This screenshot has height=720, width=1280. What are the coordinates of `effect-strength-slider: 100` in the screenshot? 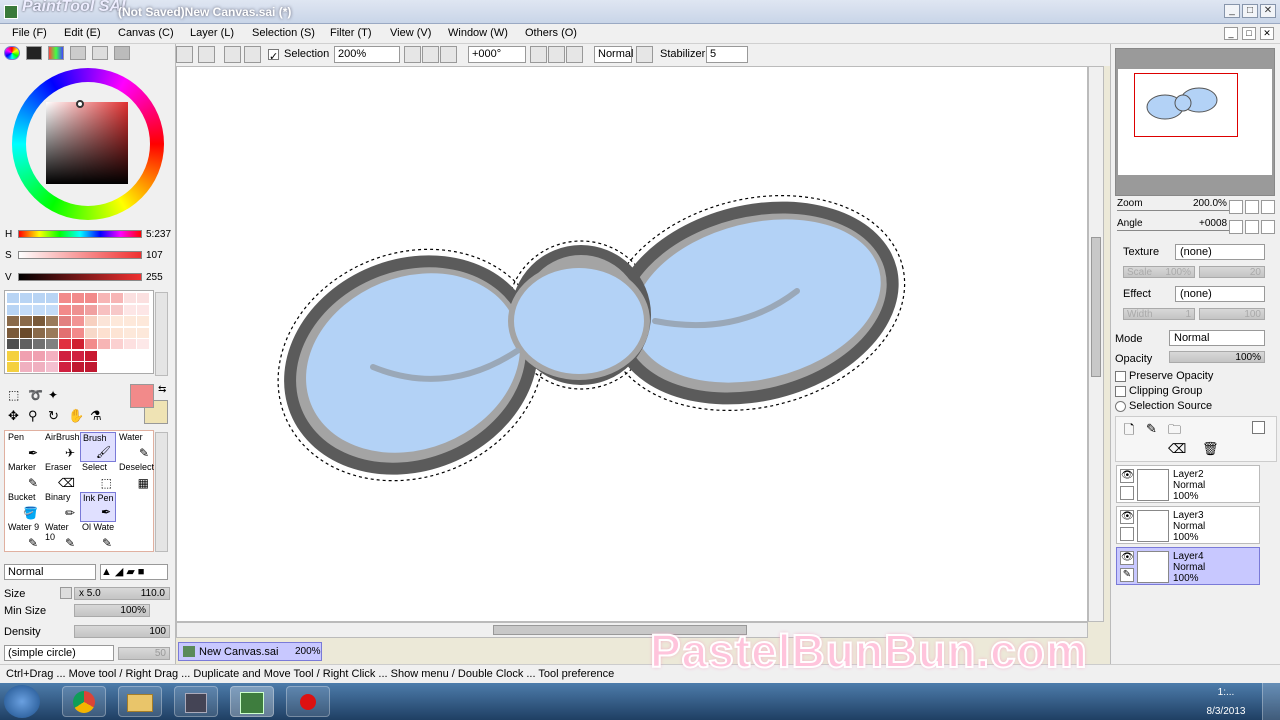 It's located at (1232, 314).